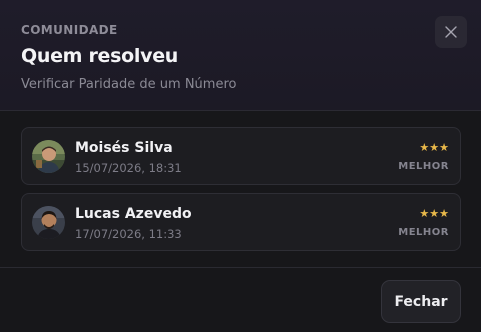 The image size is (481, 332). Describe the element at coordinates (69, 30) in the screenshot. I see `modal-eyebrow: COMUNIDADE` at that location.